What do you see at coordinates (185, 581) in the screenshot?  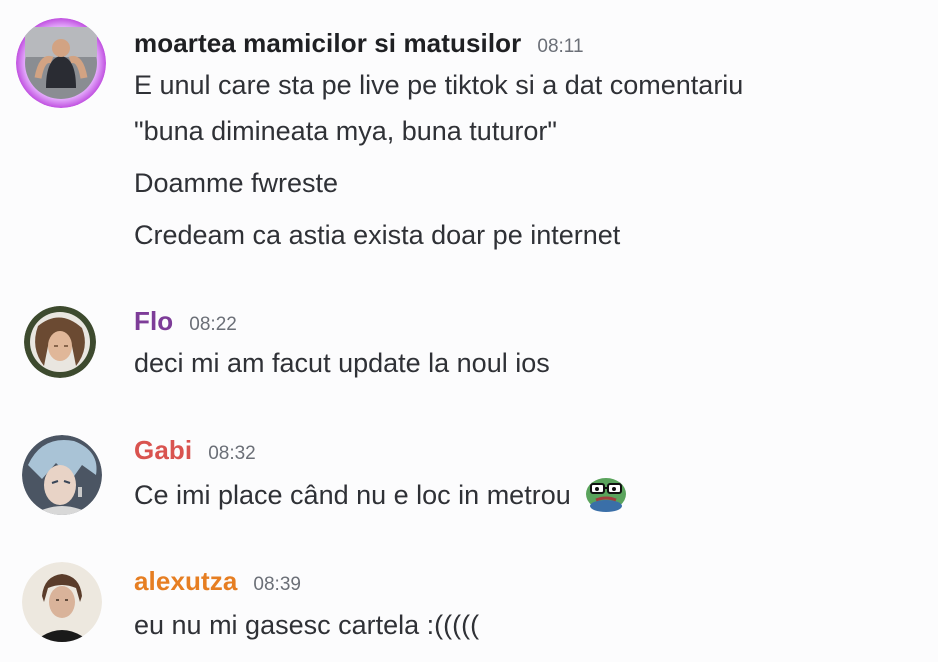 I see `username: alexutza` at bounding box center [185, 581].